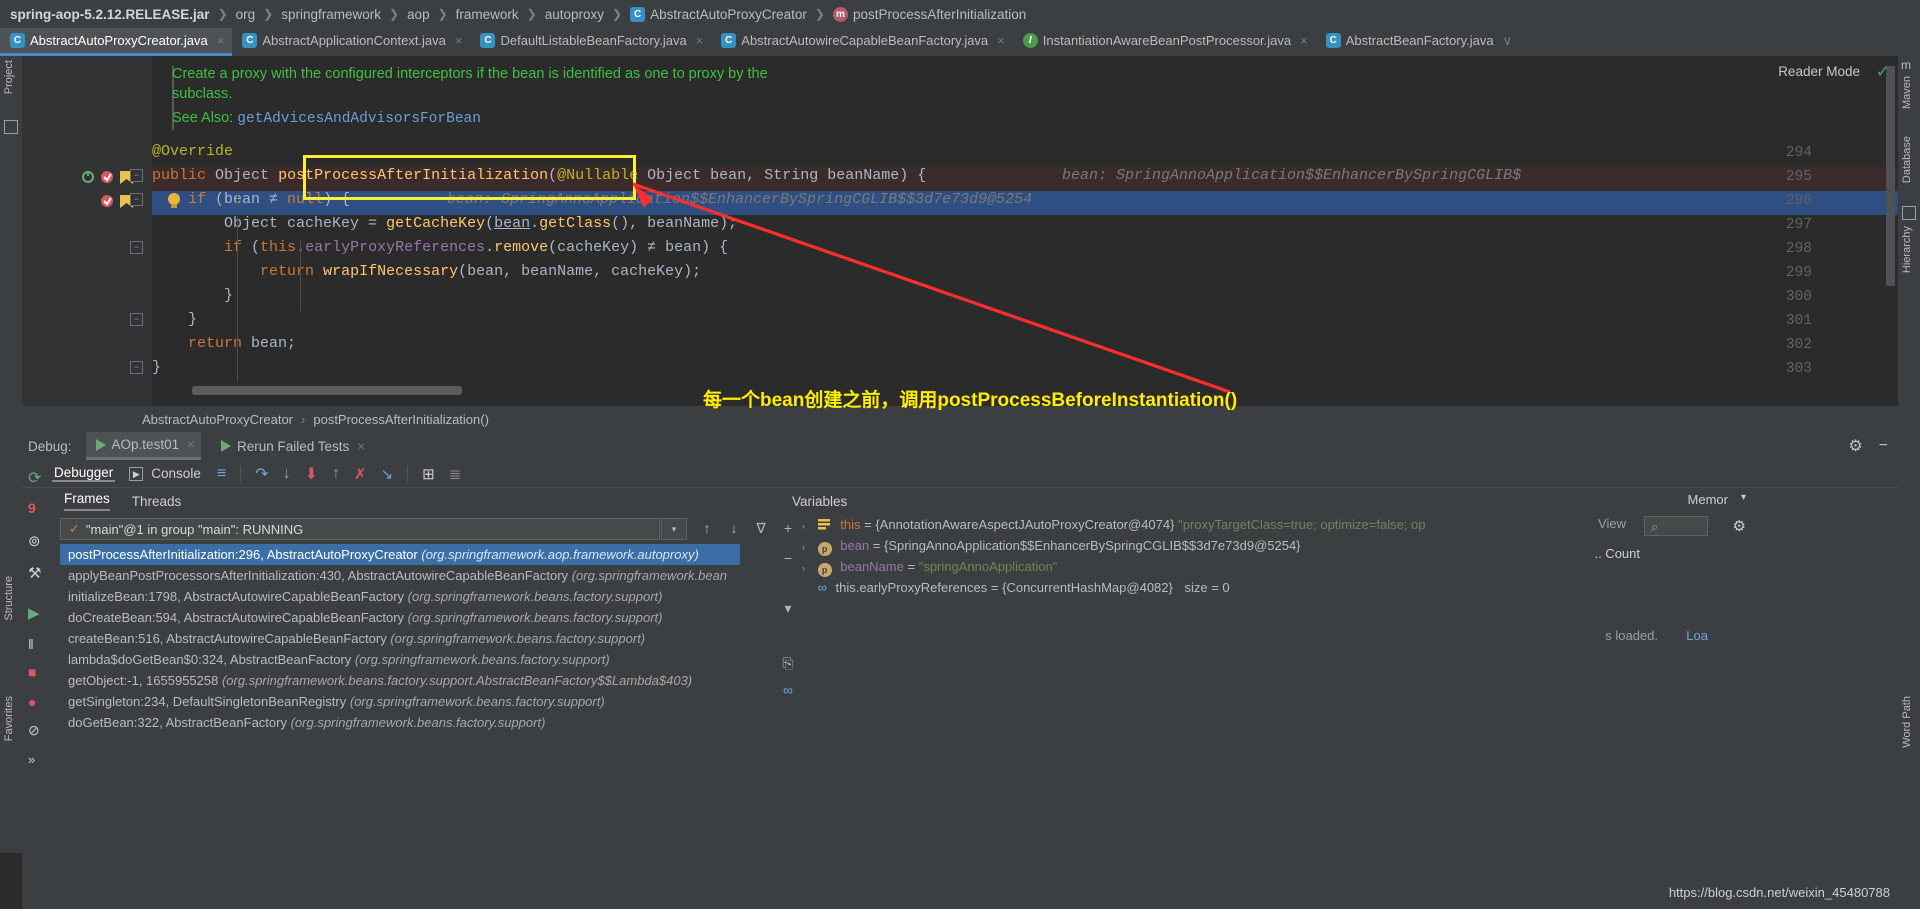  What do you see at coordinates (110, 14) in the screenshot?
I see `breadcrumb-item-jar: spring-aop-5.2.12.RELEASE.jar` at bounding box center [110, 14].